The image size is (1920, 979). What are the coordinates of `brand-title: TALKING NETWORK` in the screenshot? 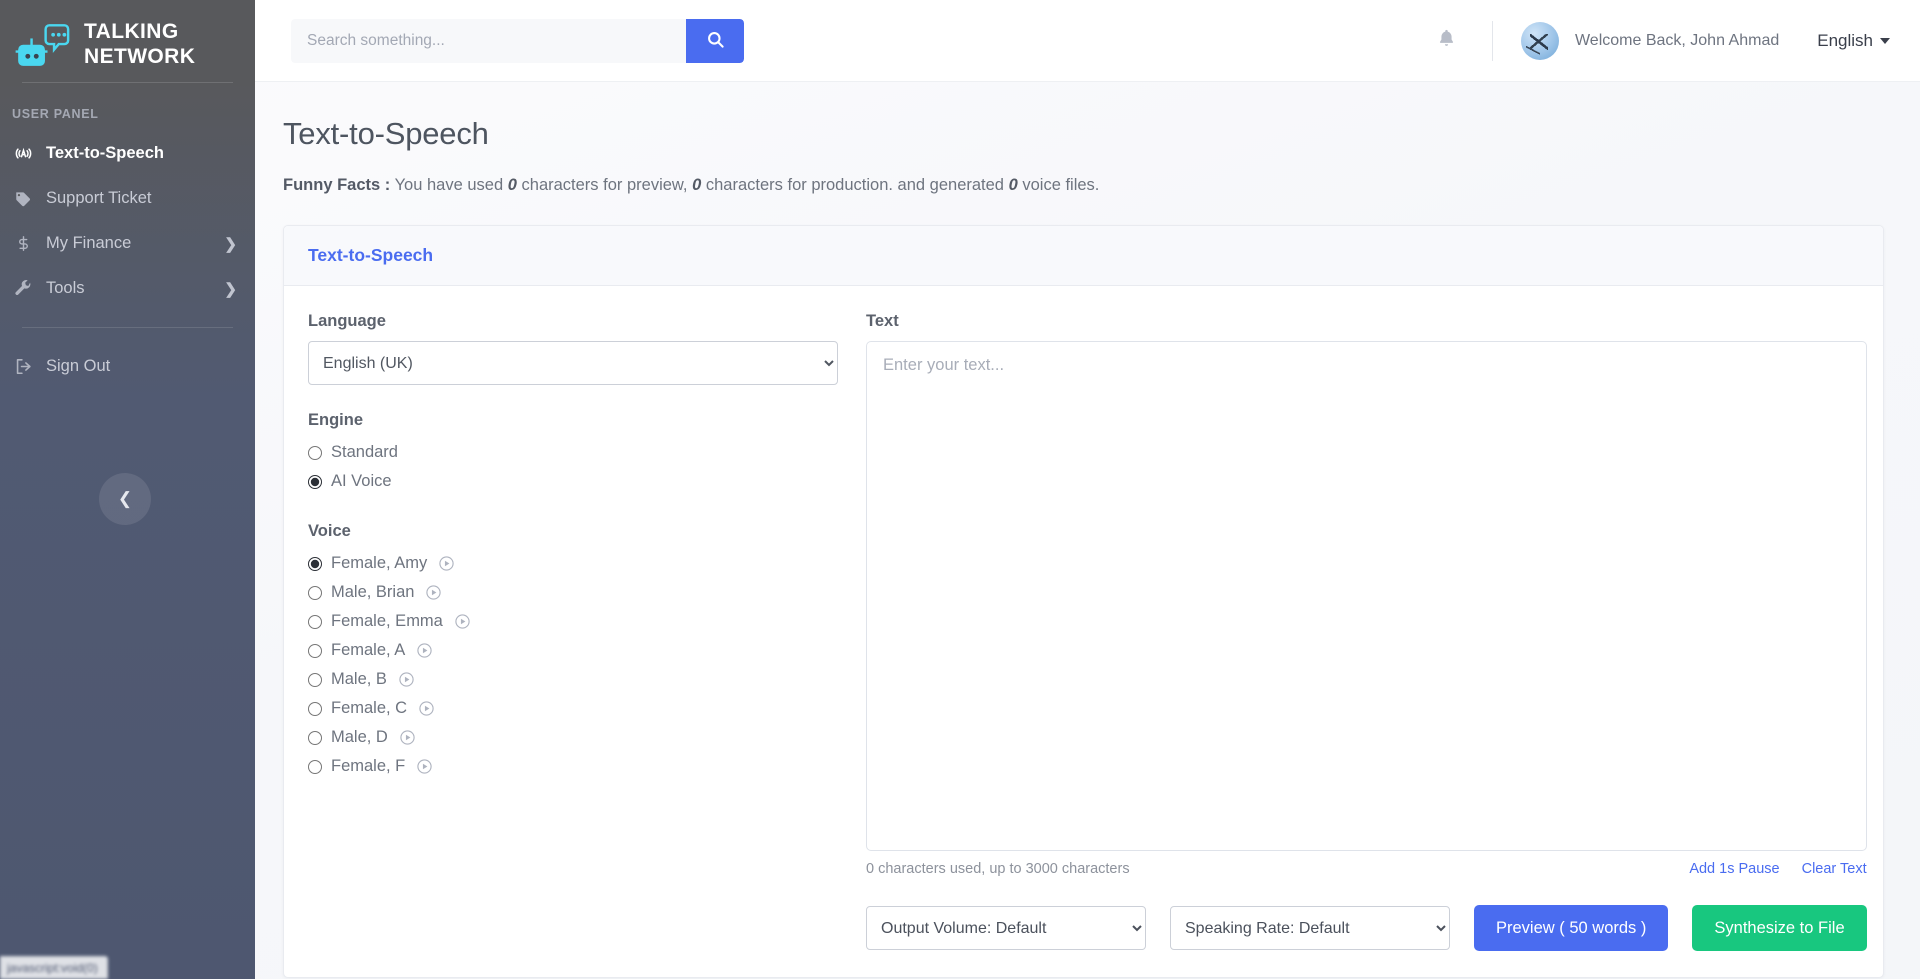 It's located at (139, 45).